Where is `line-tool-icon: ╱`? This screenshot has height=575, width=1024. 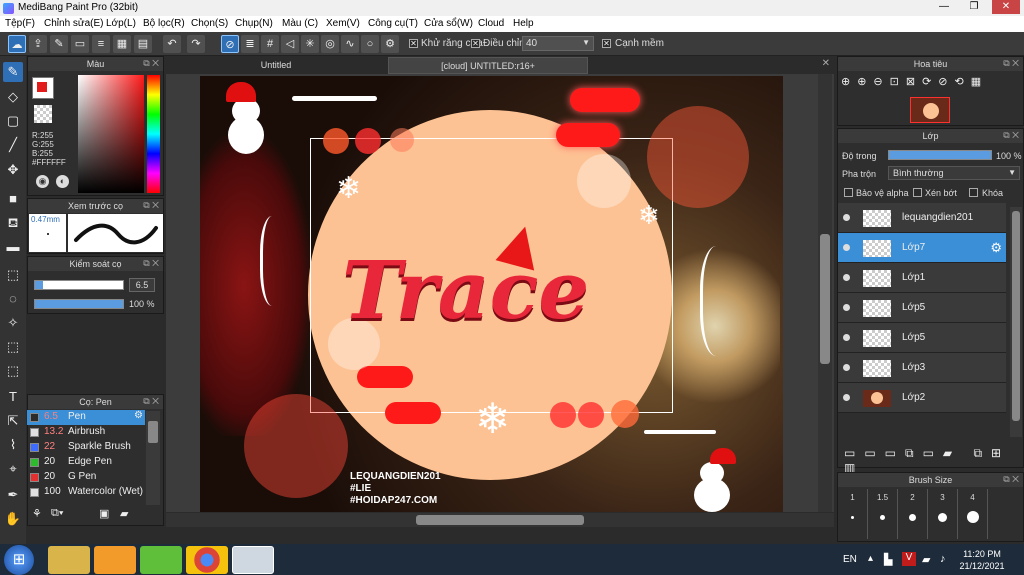
line-tool-icon: ╱ is located at coordinates (13, 145).